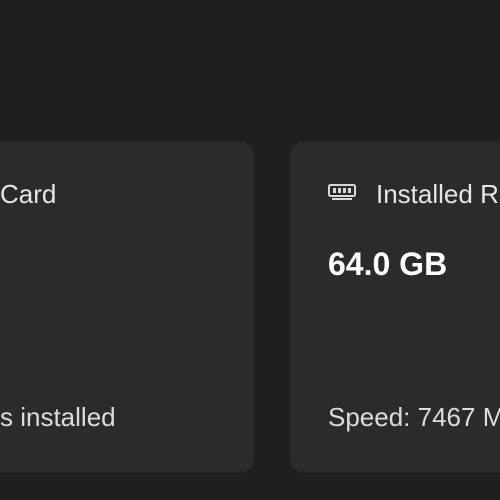  What do you see at coordinates (342, 192) in the screenshot?
I see `ram-icon` at bounding box center [342, 192].